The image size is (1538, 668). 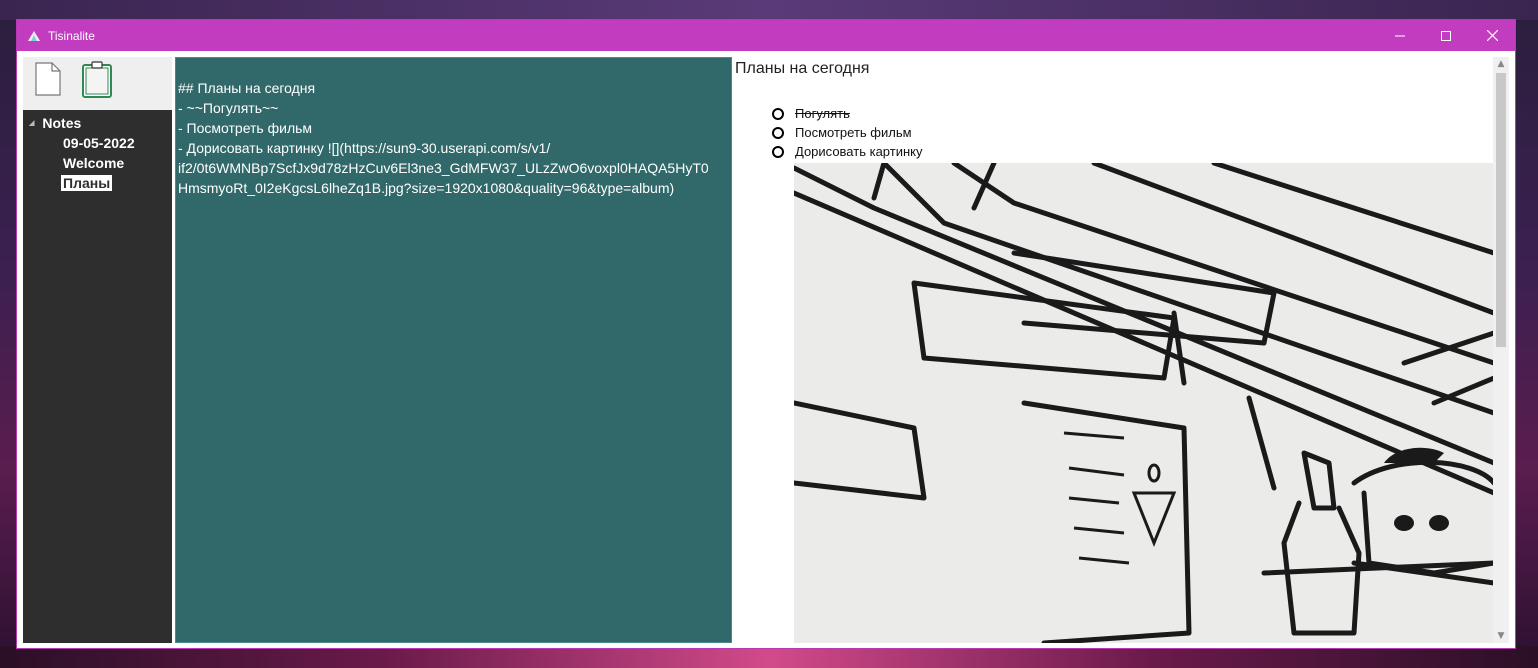 What do you see at coordinates (1501, 350) in the screenshot?
I see `preview-scrollbar: ▲ ▼` at bounding box center [1501, 350].